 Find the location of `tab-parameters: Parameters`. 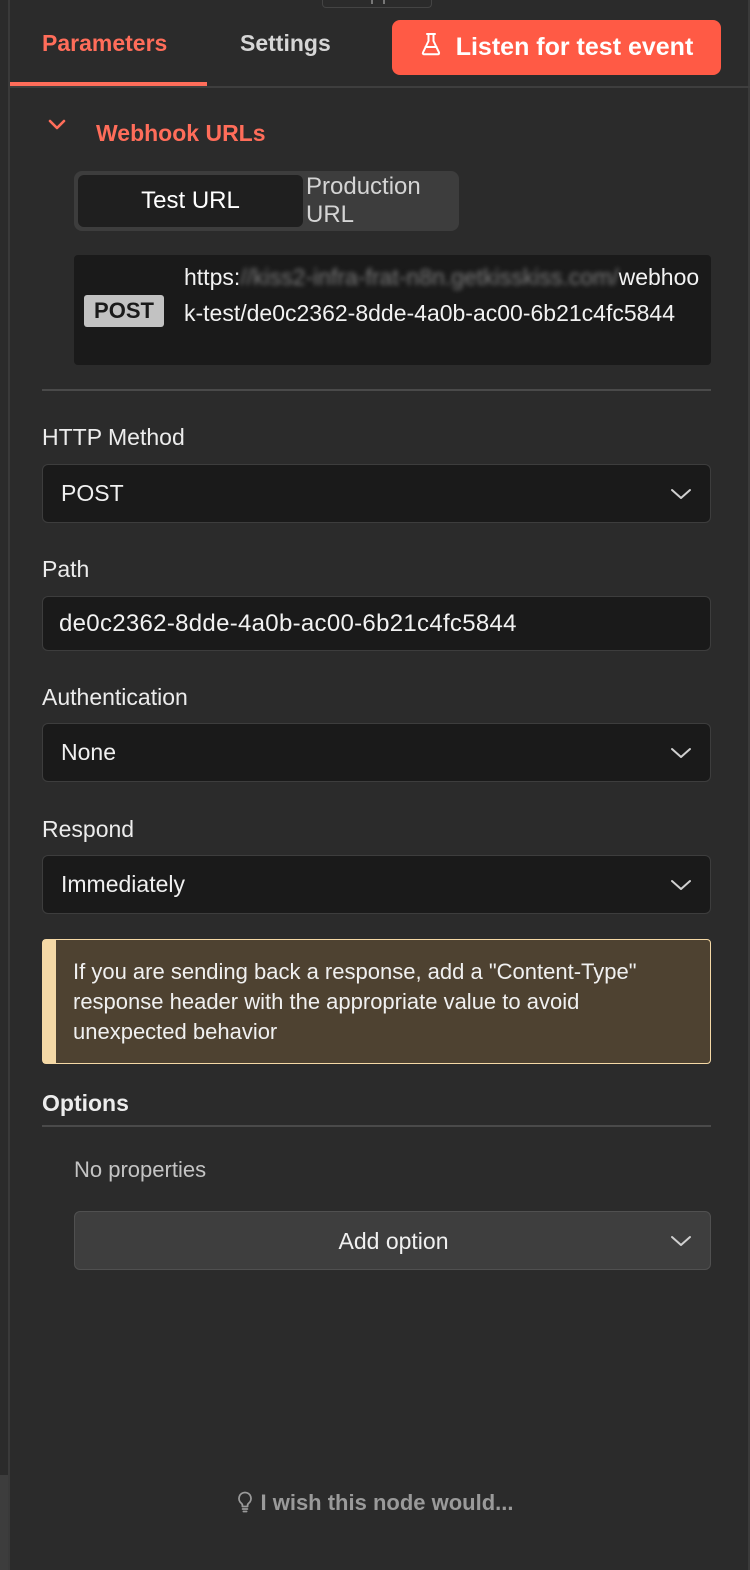

tab-parameters: Parameters is located at coordinates (104, 43).